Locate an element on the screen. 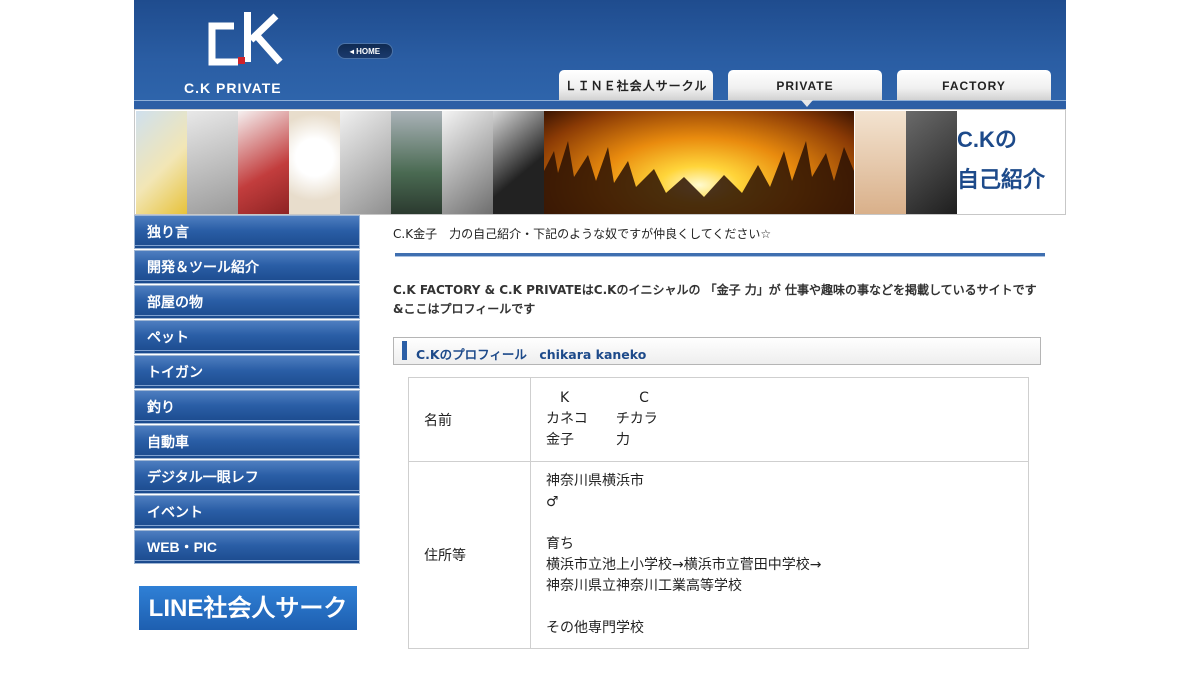  sidebar-item-car: 自動車 is located at coordinates (247, 442).